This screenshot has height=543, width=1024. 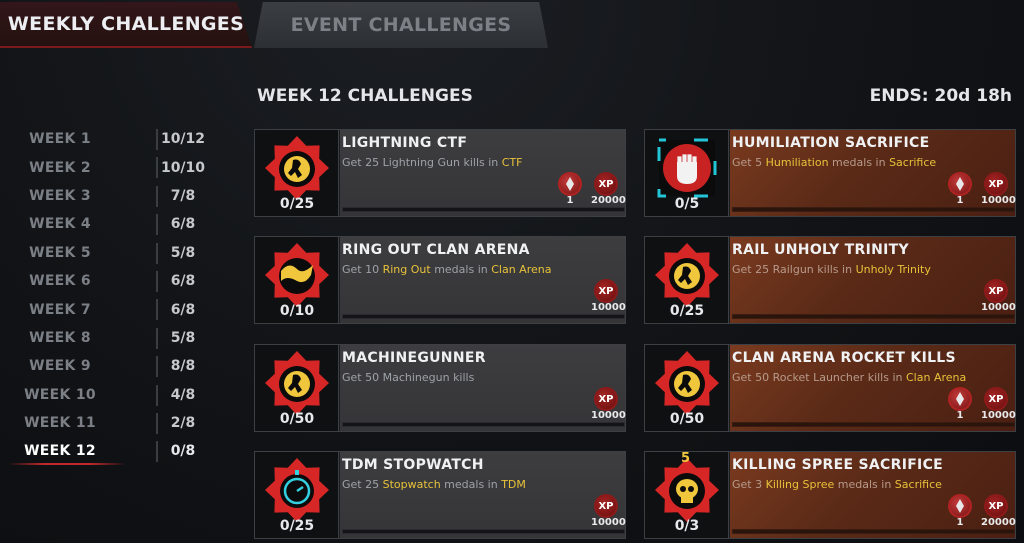 What do you see at coordinates (687, 526) in the screenshot?
I see `challenge-progress: 0/3` at bounding box center [687, 526].